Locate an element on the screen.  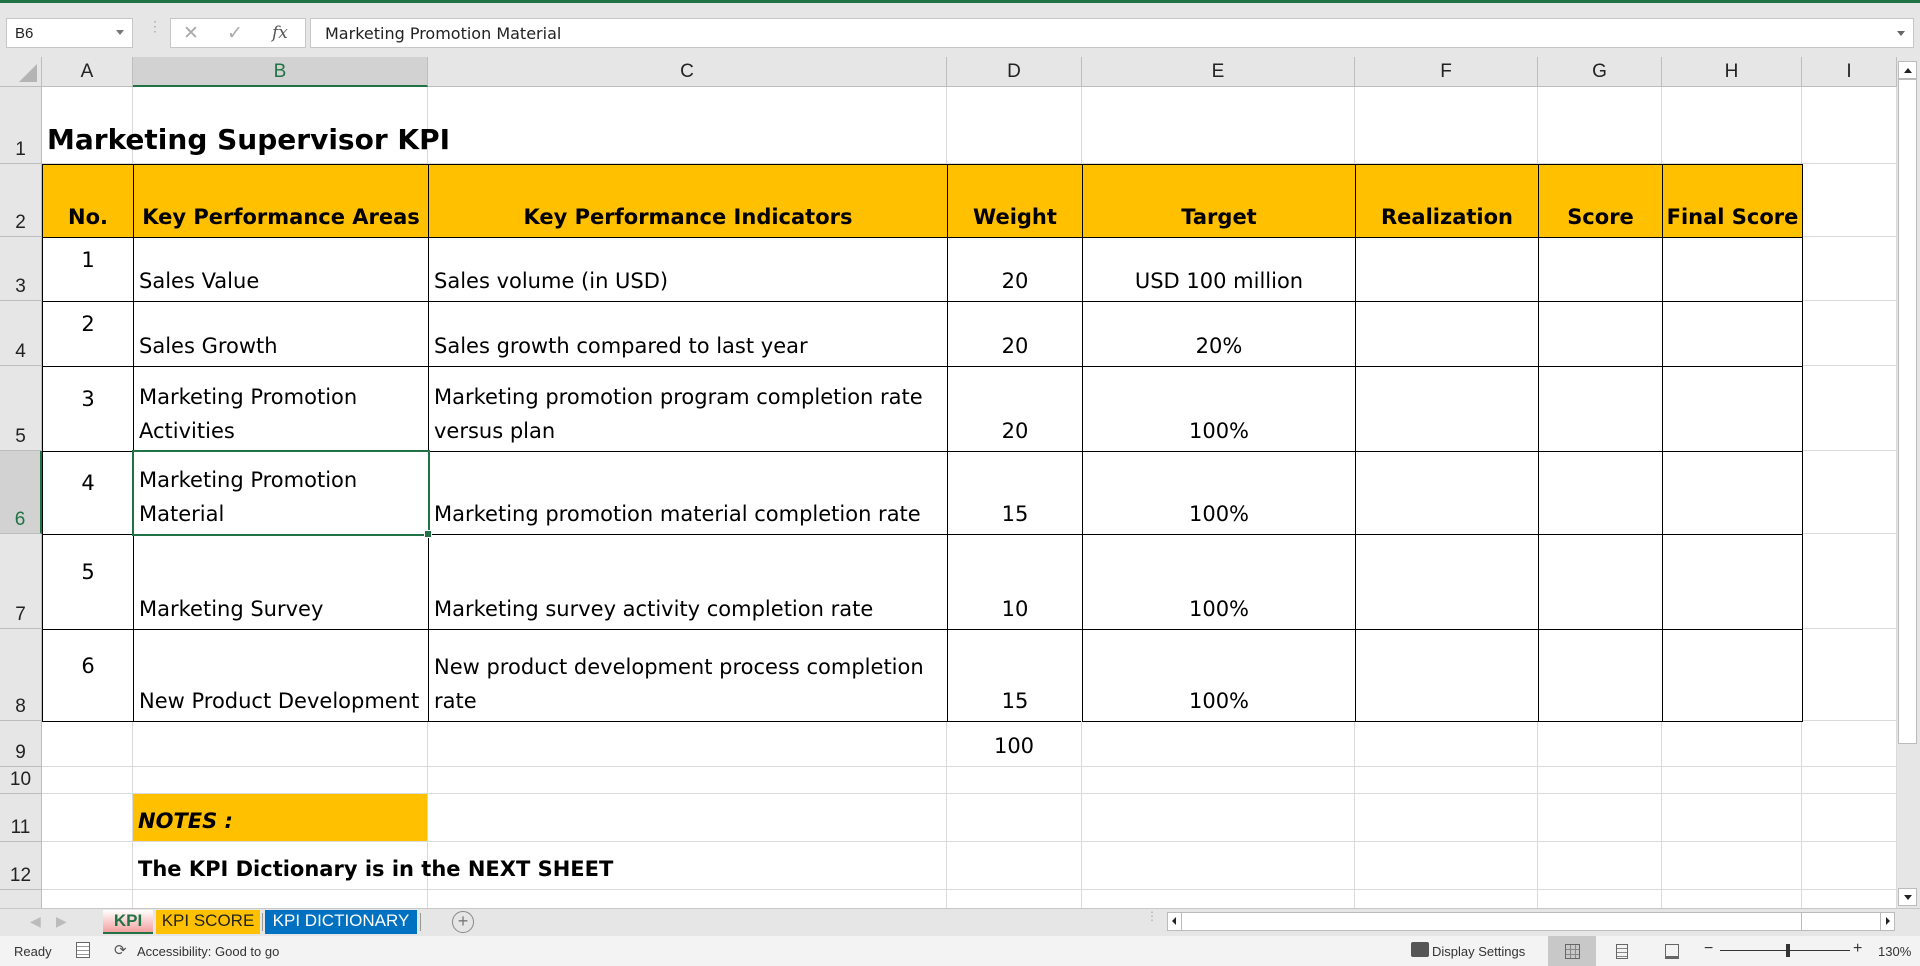
name-box: B6 is located at coordinates (69, 33).